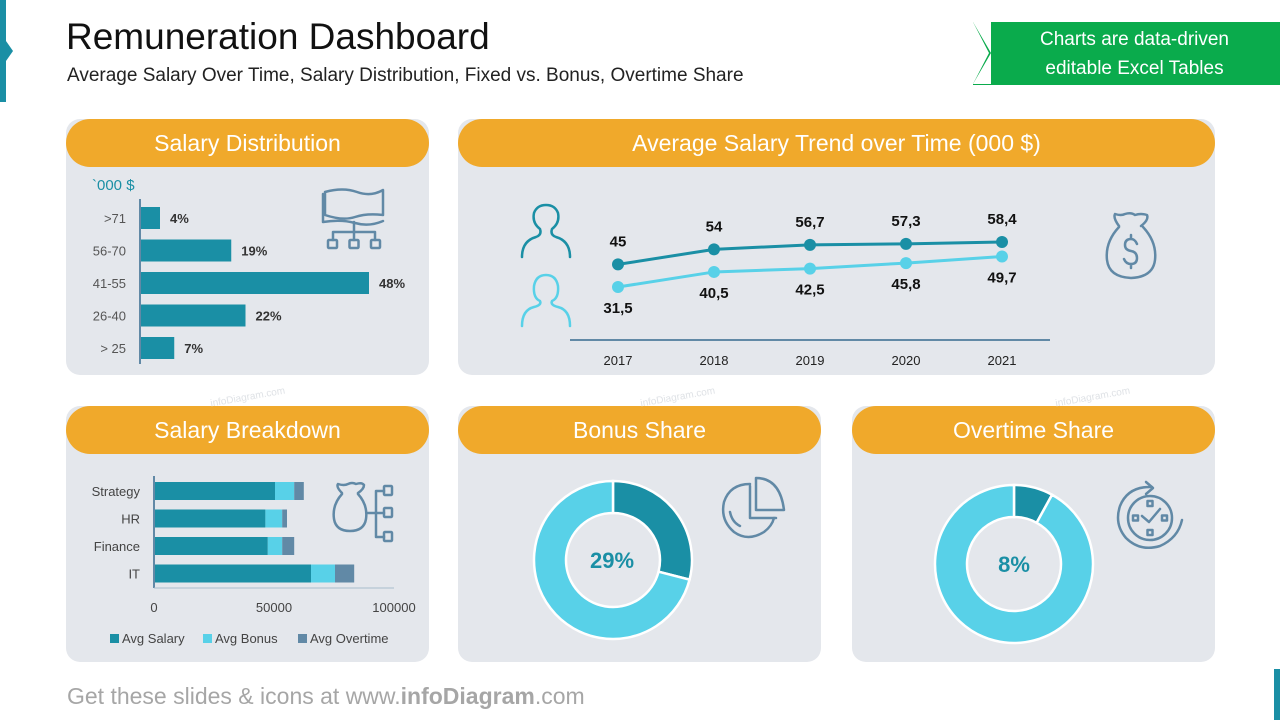 The height and width of the screenshot is (720, 1280). Describe the element at coordinates (115, 218) in the screenshot. I see `category-label: >71` at that location.